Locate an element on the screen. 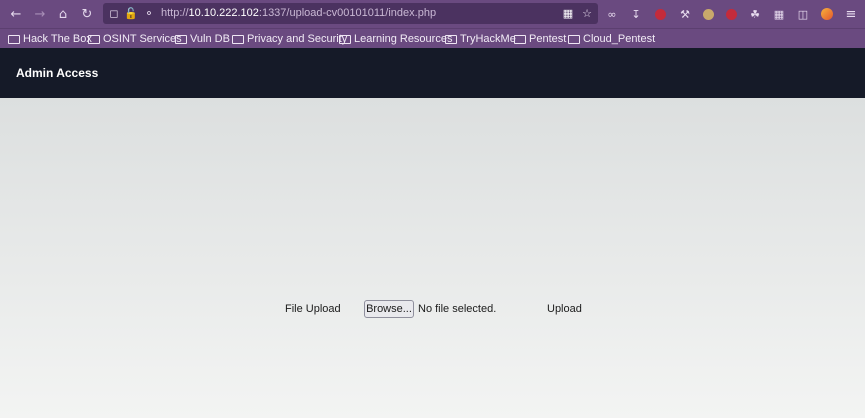  url-path: :1337/upload-cv00101011/index.php is located at coordinates (347, 13).